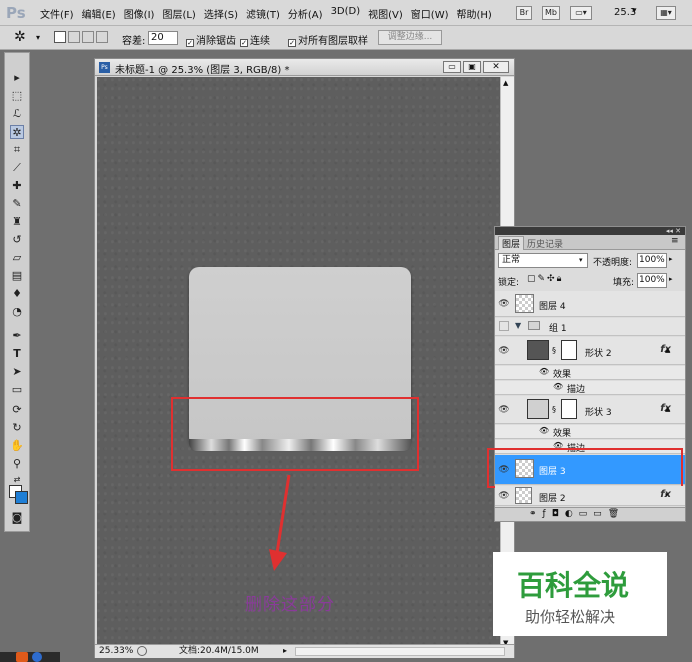 The height and width of the screenshot is (662, 692). I want to click on menu-window: 窗口(W), so click(434, 13).